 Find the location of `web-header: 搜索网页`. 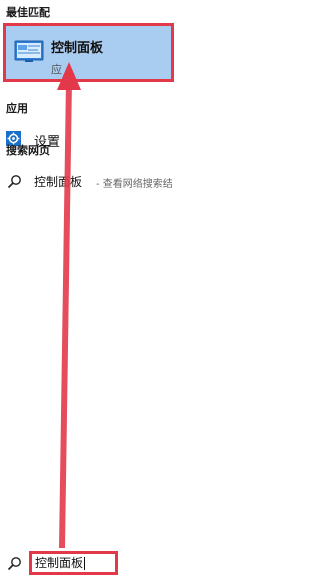

web-header: 搜索网页 is located at coordinates (28, 150).